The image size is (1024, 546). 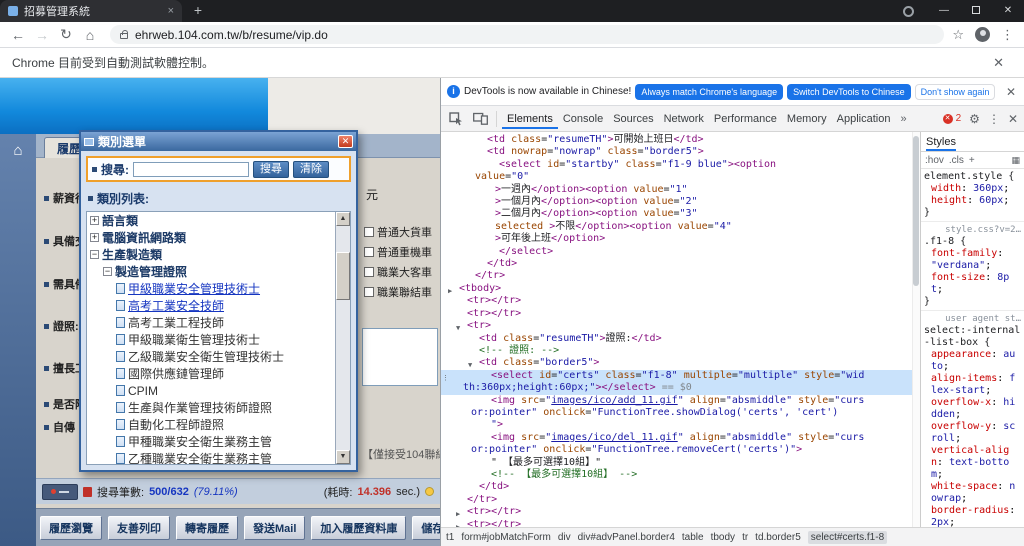 I want to click on more-panels-icon: », so click(x=903, y=119).